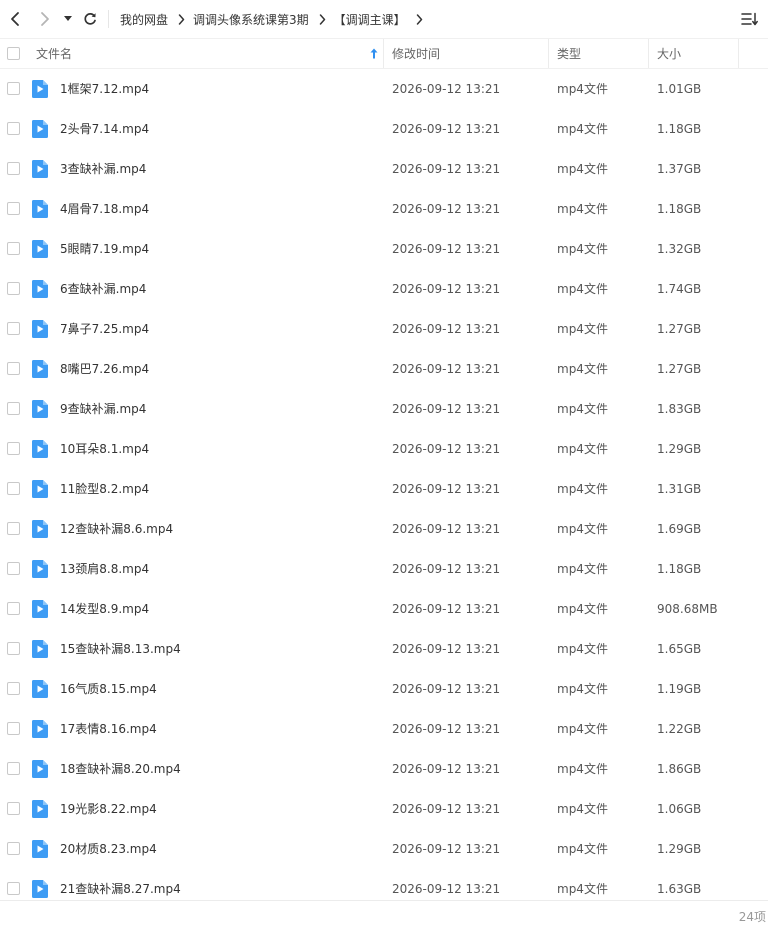 The width and height of the screenshot is (768, 935). What do you see at coordinates (384, 569) in the screenshot?
I see `file-row: 13颈肩8.8.mp4 2026-09-12 13:21 mp4文件 1.18GB` at bounding box center [384, 569].